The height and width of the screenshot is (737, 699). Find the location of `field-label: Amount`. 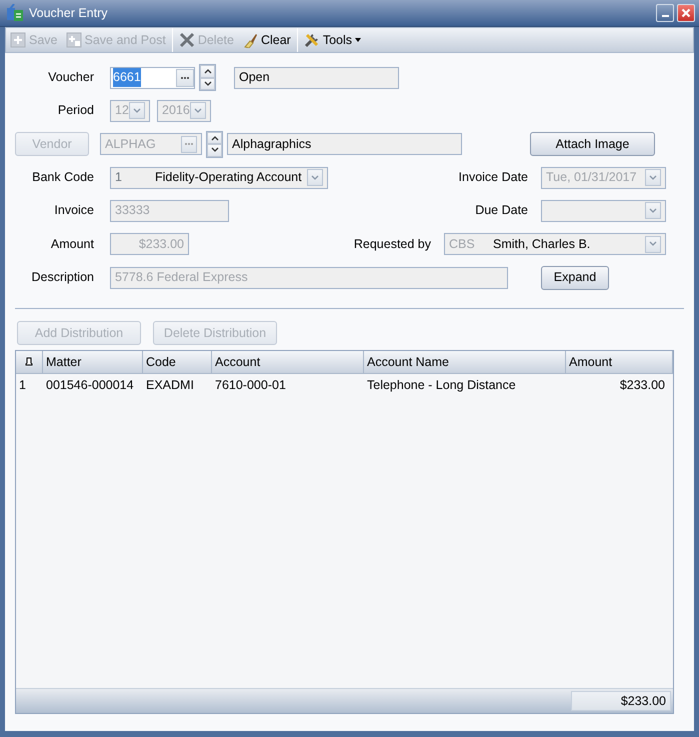

field-label: Amount is located at coordinates (72, 244).